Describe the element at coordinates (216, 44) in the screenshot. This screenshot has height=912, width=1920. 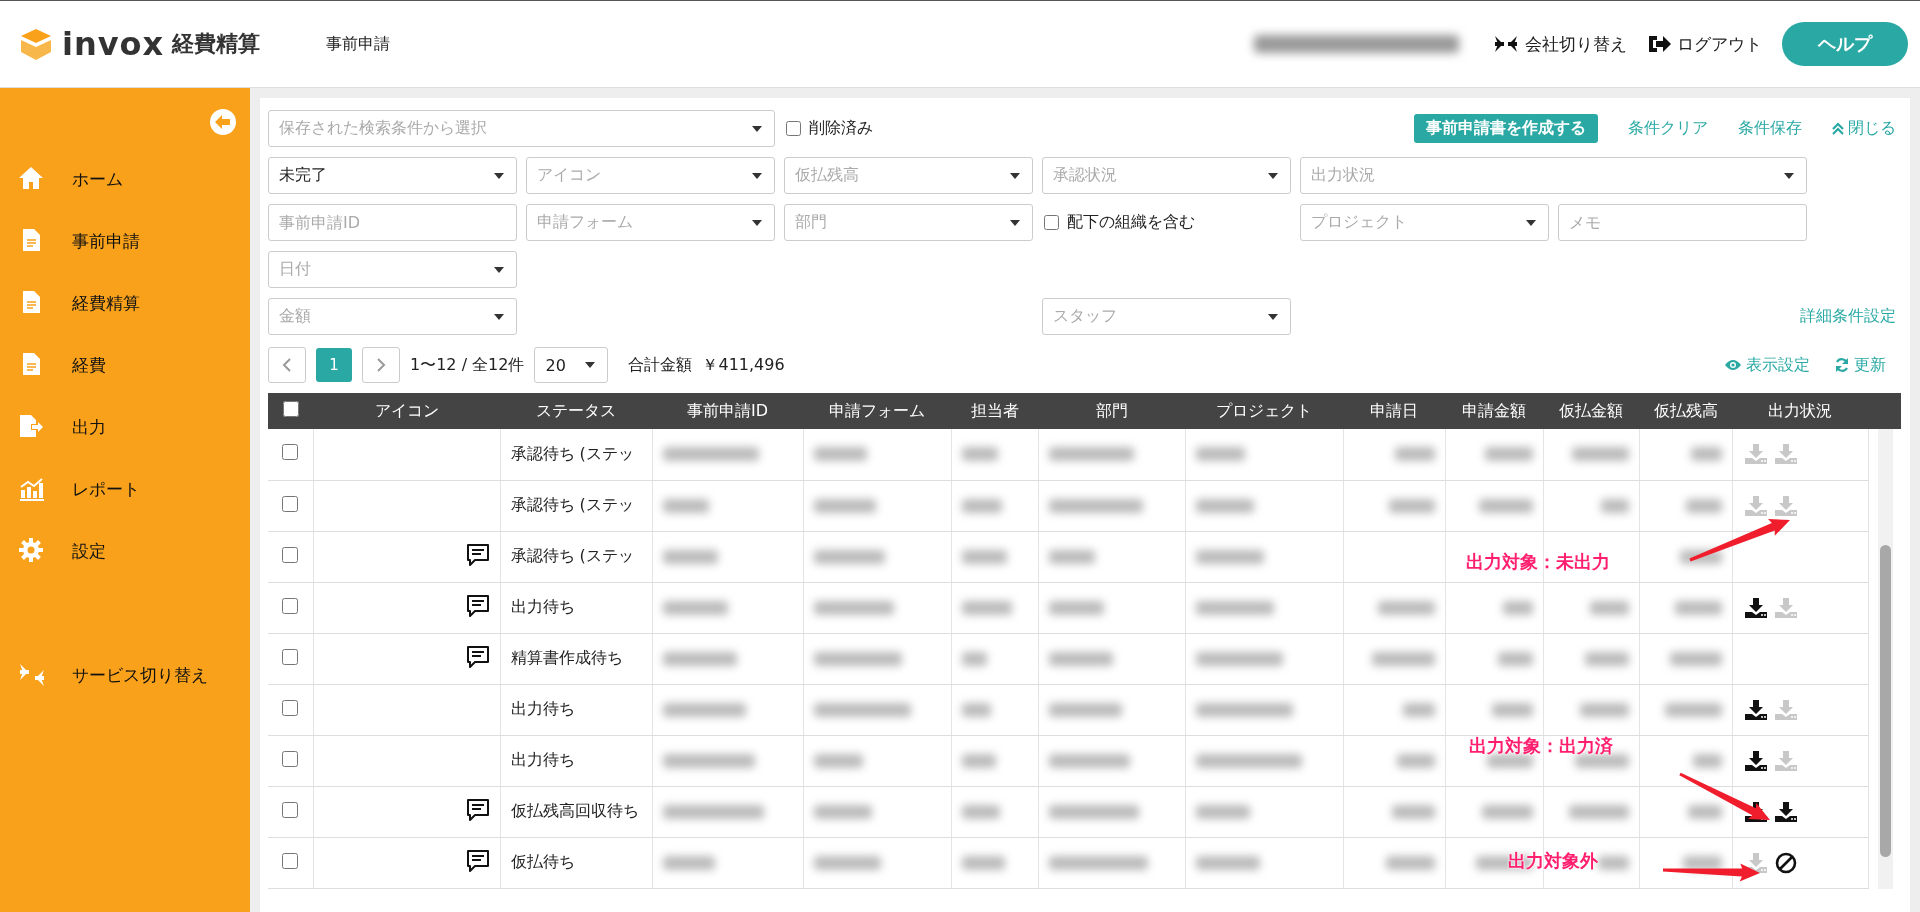
I see `logo-subtitle: 経費精算` at that location.